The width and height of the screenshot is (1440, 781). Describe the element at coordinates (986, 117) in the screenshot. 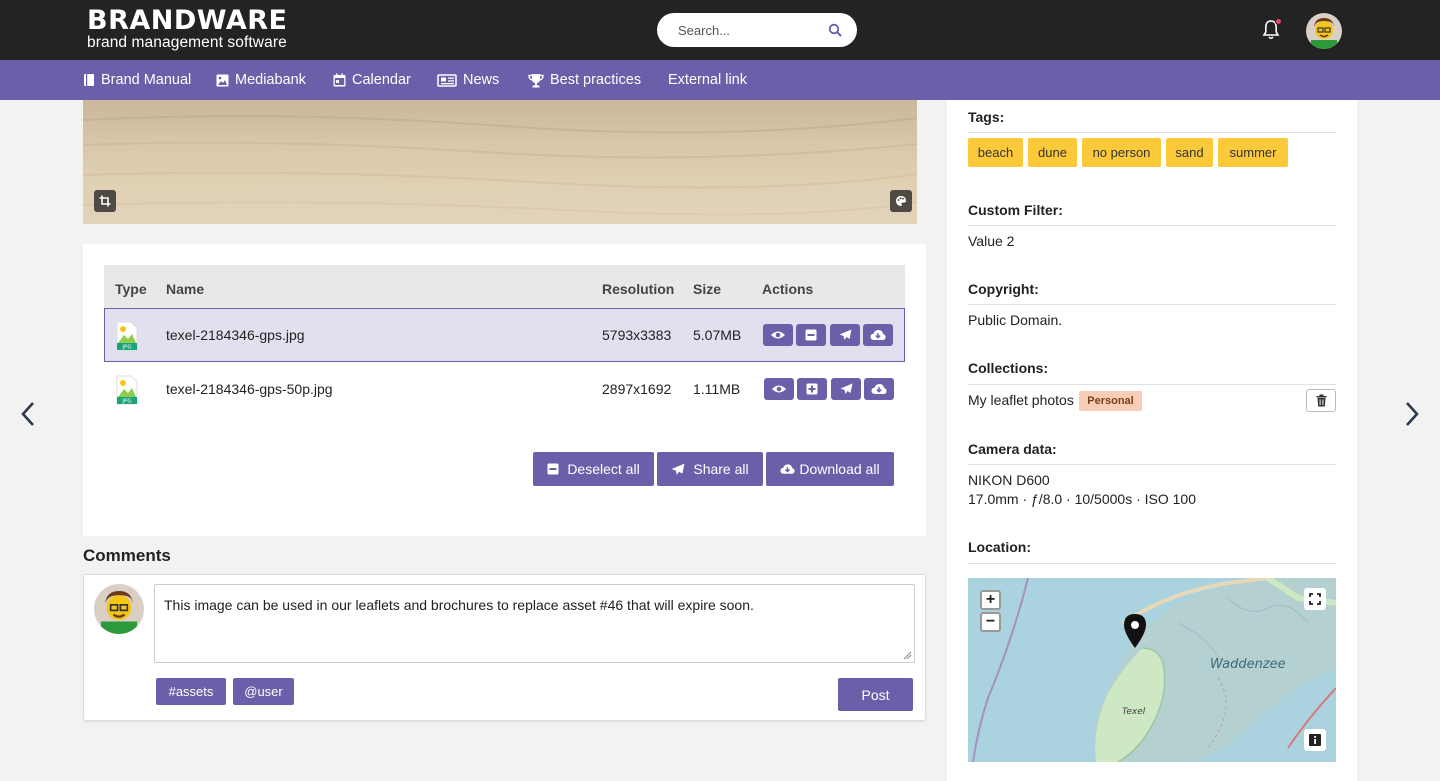

I see `tags-label: Tags:` at that location.